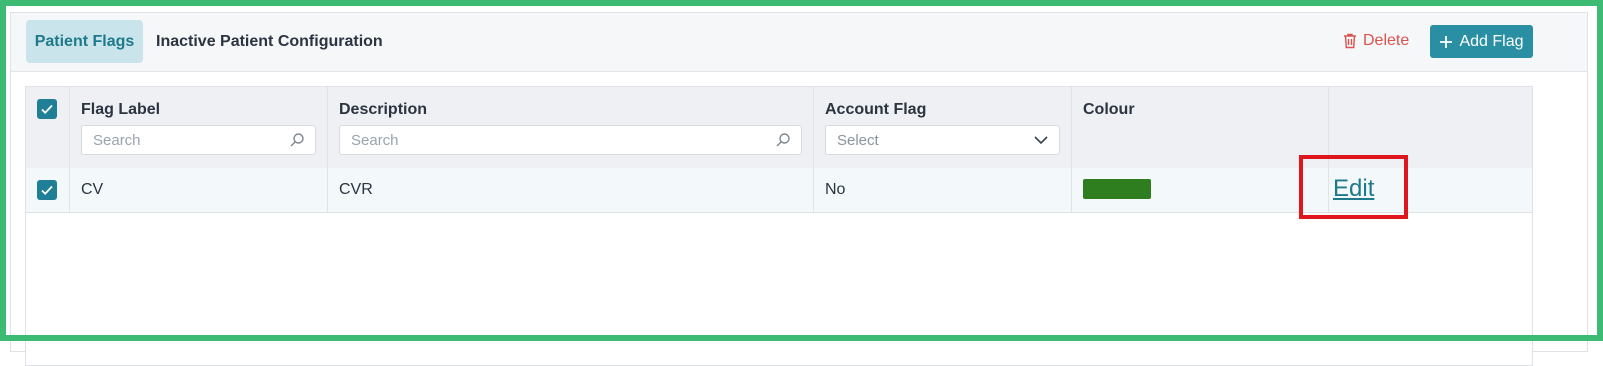 The width and height of the screenshot is (1603, 366). Describe the element at coordinates (1200, 190) in the screenshot. I see `colour-cell` at that location.